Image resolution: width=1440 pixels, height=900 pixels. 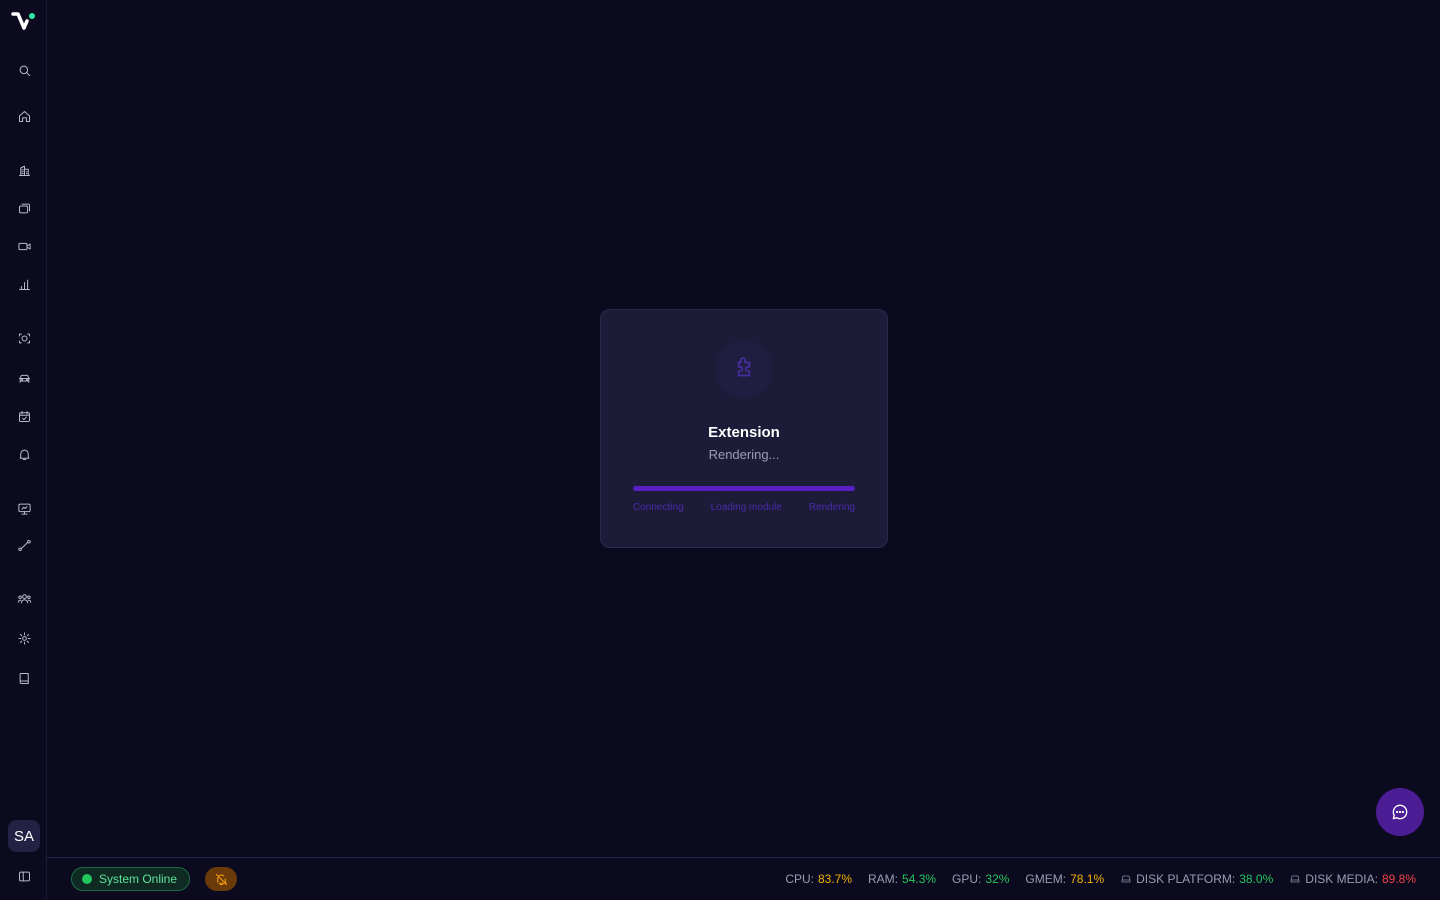 I want to click on system-status-badge: System Online, so click(x=131, y=879).